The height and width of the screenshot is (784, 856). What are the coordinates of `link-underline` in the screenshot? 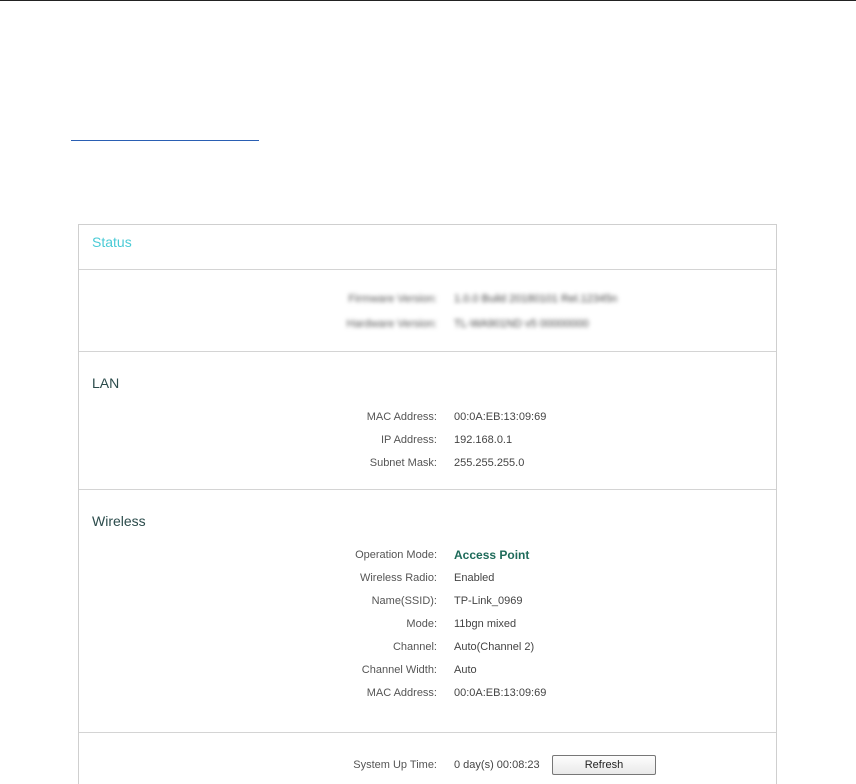 It's located at (165, 140).